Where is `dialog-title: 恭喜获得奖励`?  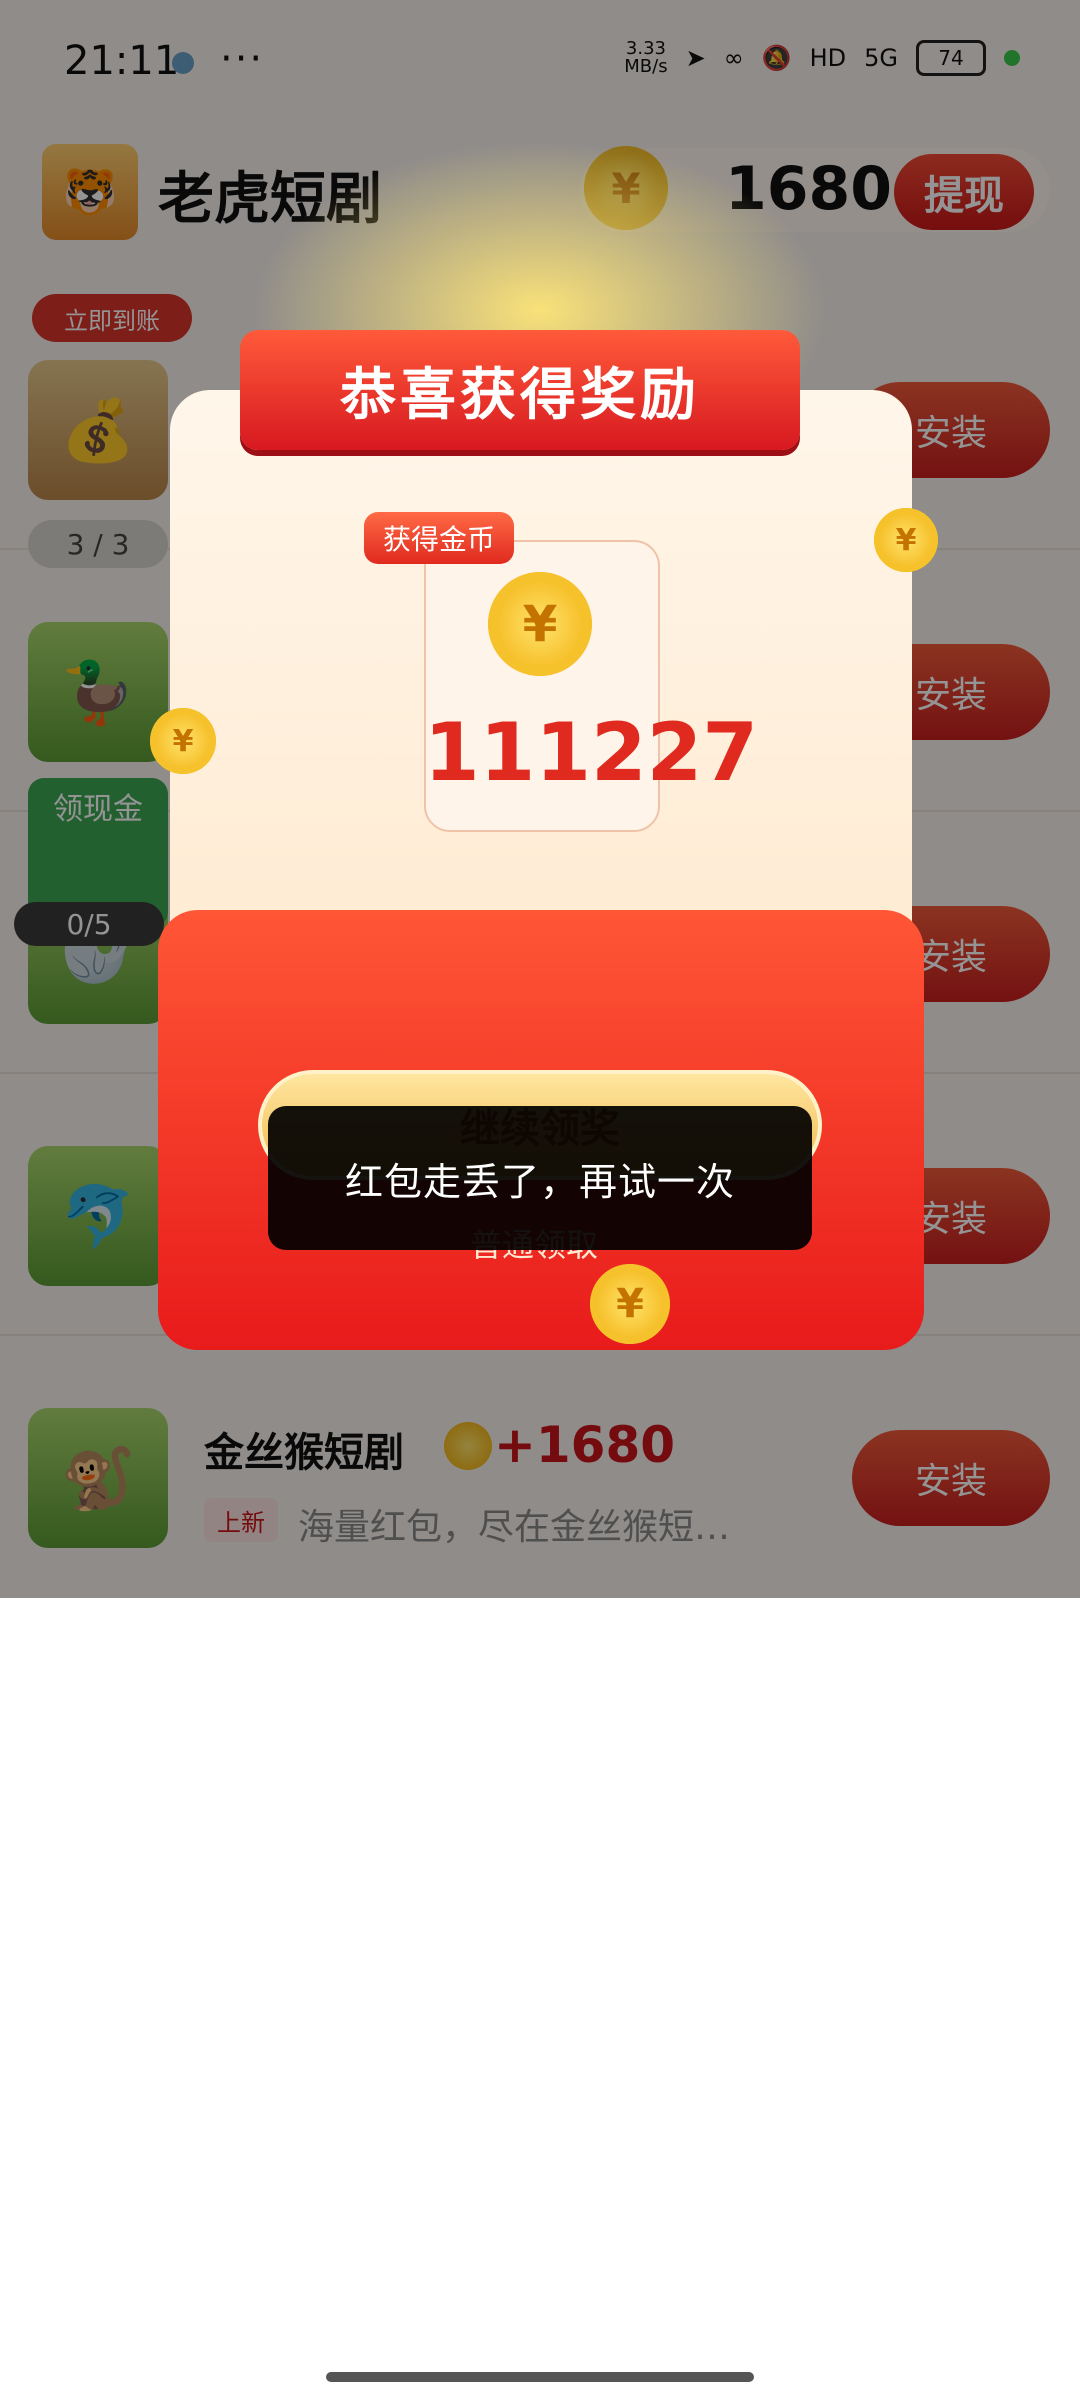
dialog-title: 恭喜获得奖励 is located at coordinates (520, 390).